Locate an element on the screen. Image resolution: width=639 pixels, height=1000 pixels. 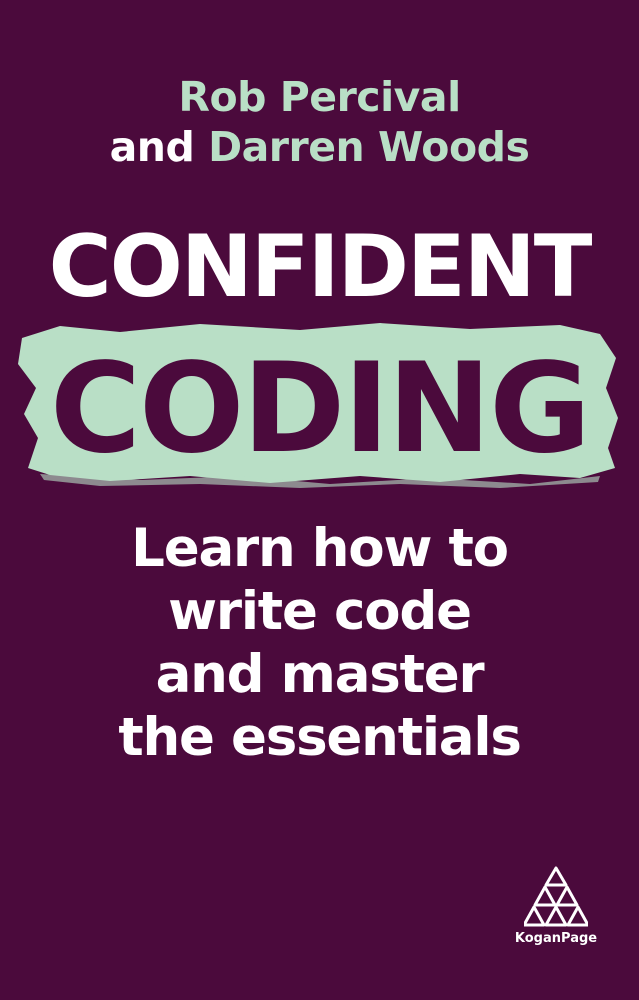
author-name: Darren Woods is located at coordinates (369, 147).